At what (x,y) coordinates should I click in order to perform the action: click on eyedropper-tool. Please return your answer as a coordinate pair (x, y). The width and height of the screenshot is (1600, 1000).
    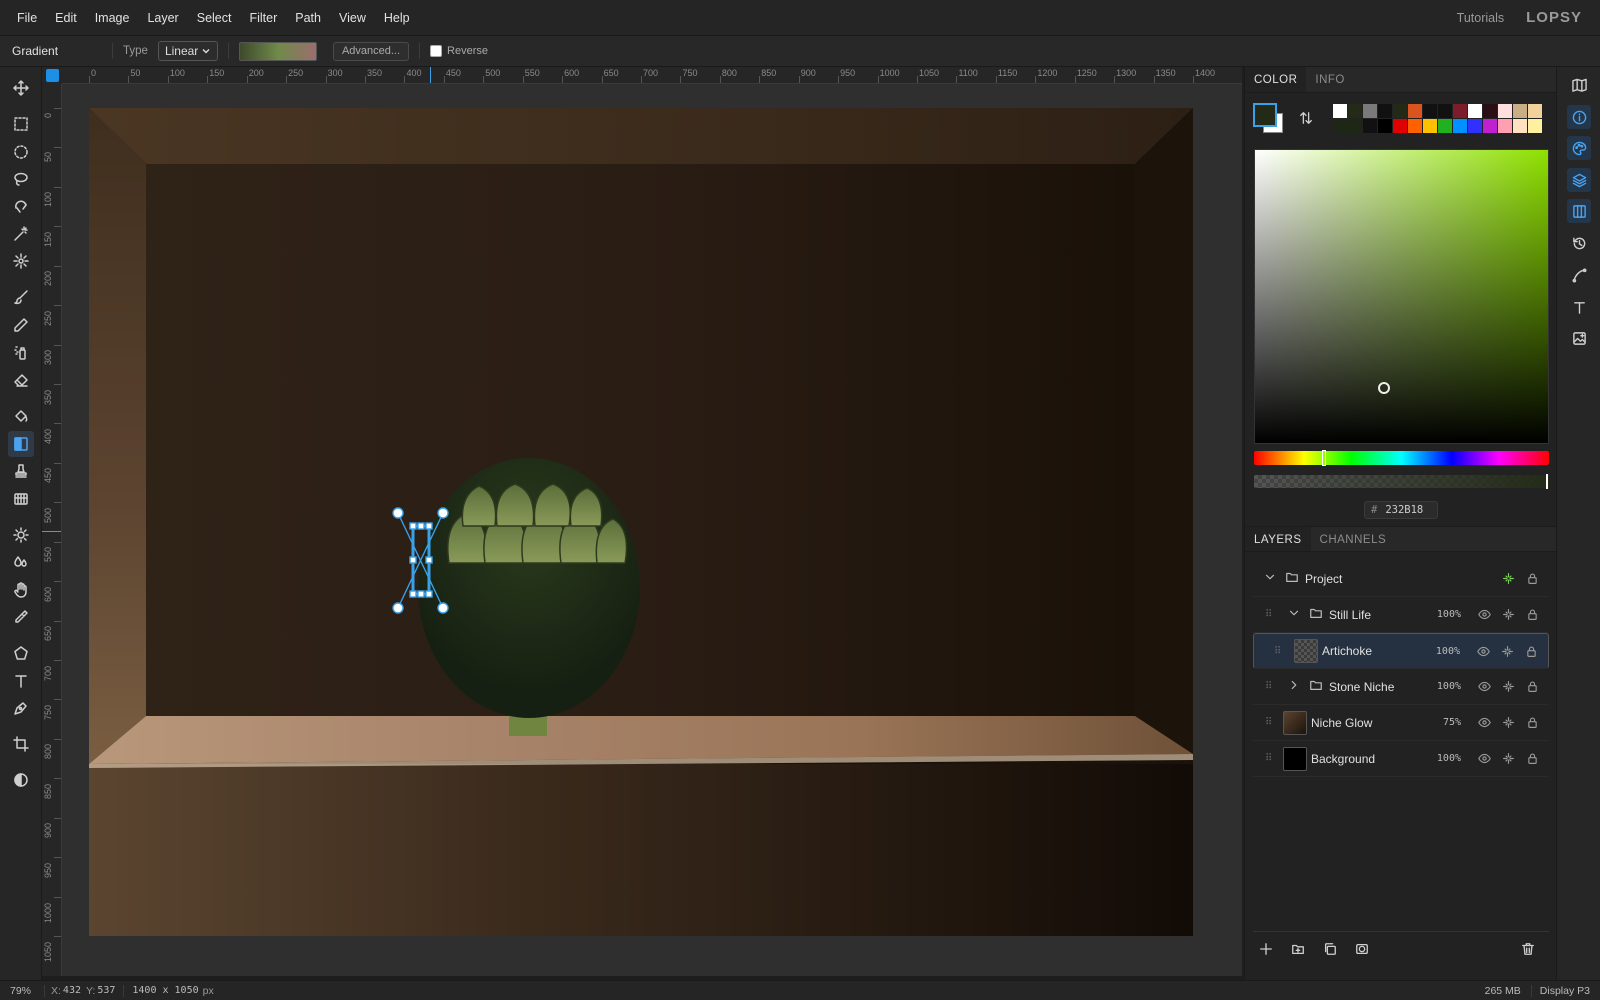
    Looking at the image, I should click on (21, 617).